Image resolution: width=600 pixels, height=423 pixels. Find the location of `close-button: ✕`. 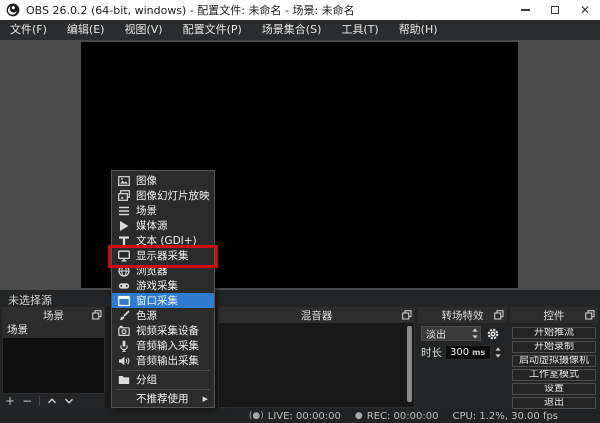

close-button: ✕ is located at coordinates (585, 10).